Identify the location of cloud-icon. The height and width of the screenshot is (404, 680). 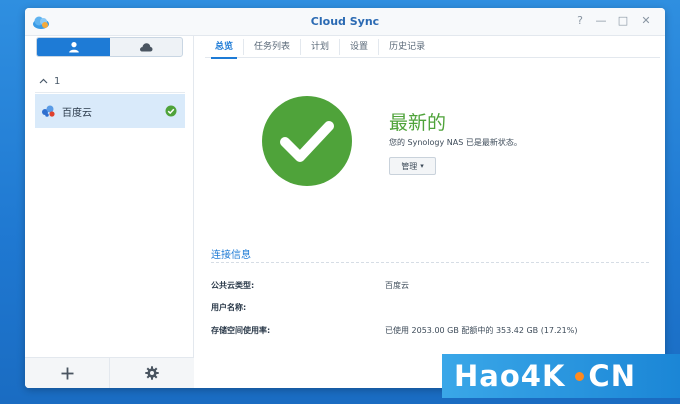
(146, 47).